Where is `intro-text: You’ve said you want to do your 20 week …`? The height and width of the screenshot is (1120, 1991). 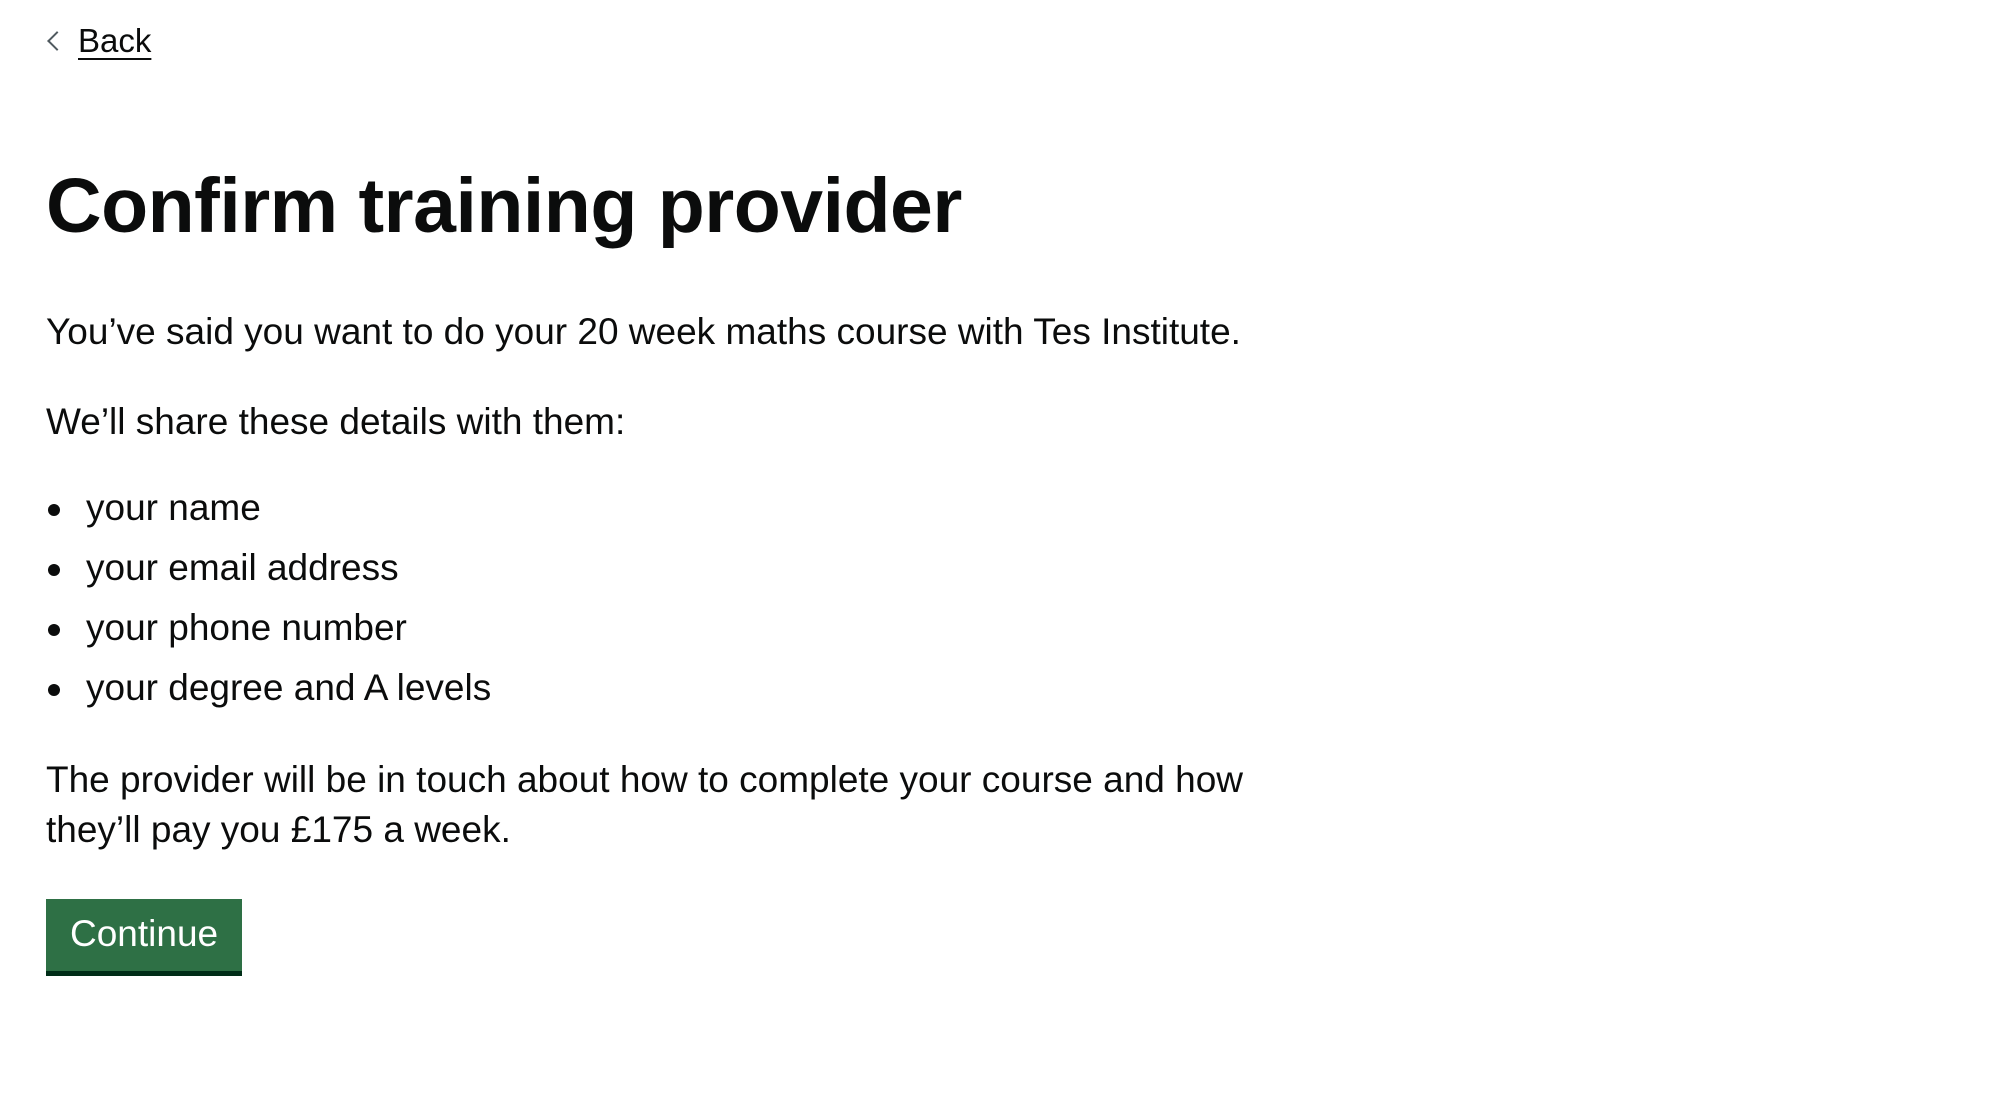
intro-text: You’ve said you want to do your 20 week … is located at coordinates (643, 331).